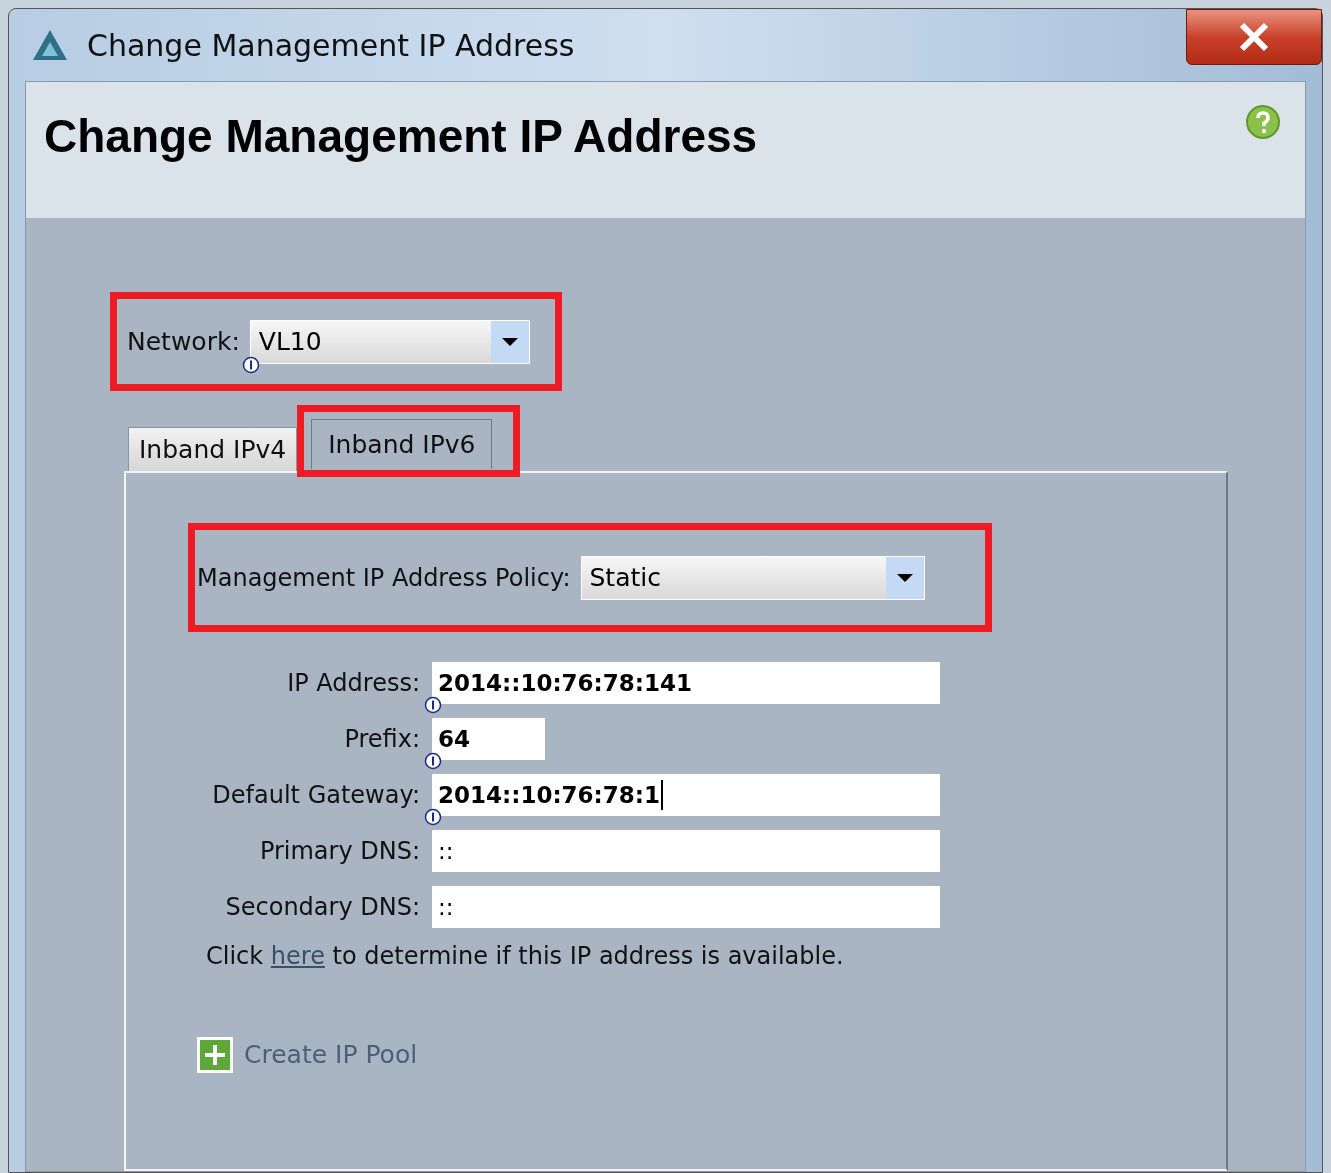  What do you see at coordinates (389, 341) in the screenshot?
I see `network-dropdown: VL10` at bounding box center [389, 341].